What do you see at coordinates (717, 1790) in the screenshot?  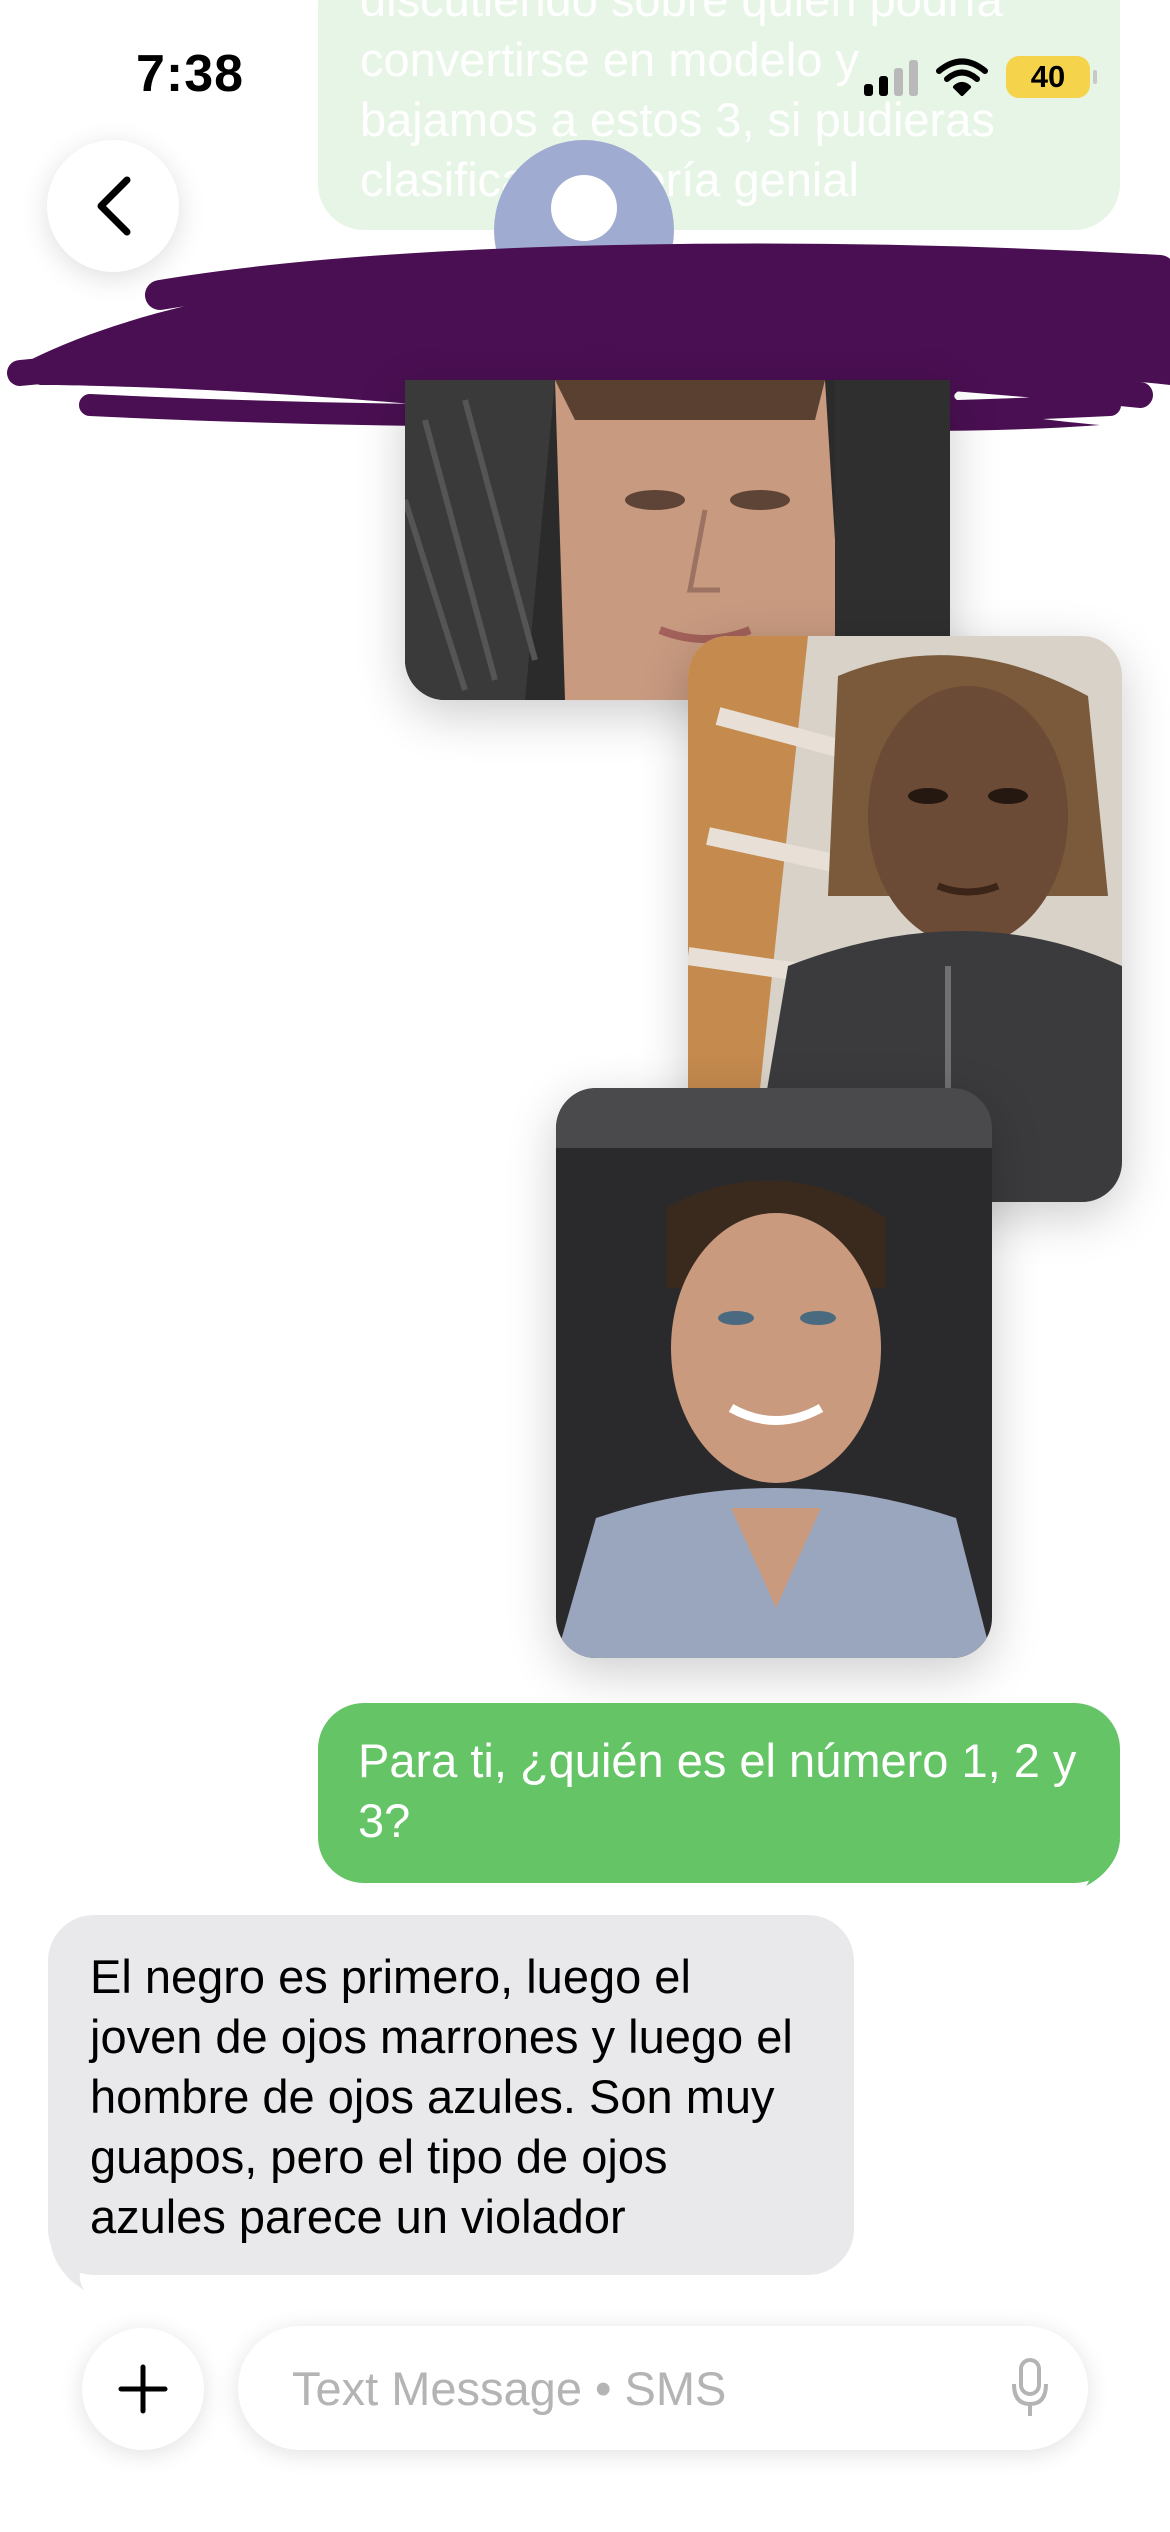 I see `sent-message-text: Para ti, ¿quién es el número 1, 2 y 3?` at bounding box center [717, 1790].